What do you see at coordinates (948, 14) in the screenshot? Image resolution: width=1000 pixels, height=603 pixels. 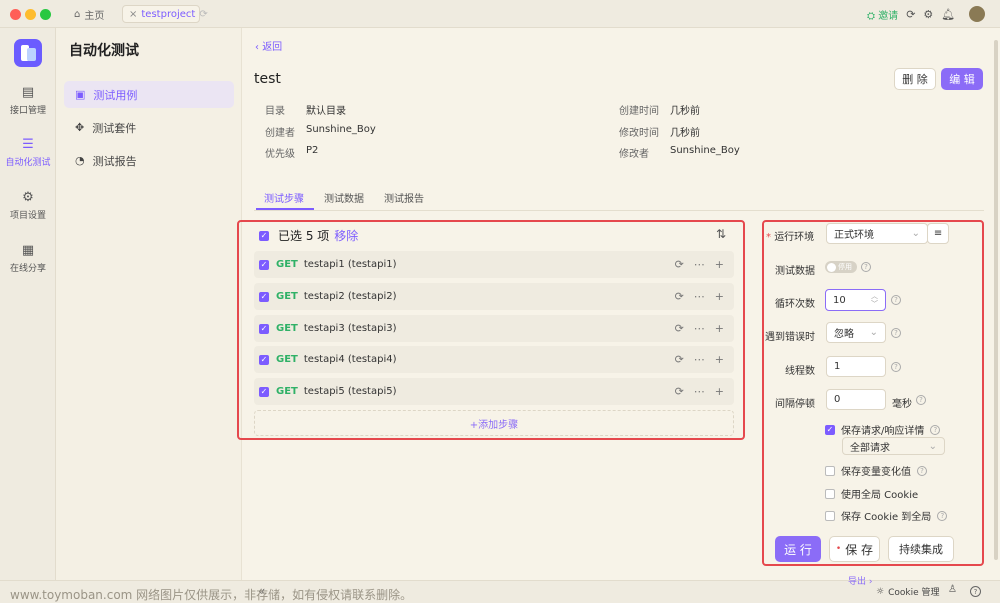 I see `bell-icon: 🔔︎` at bounding box center [948, 14].